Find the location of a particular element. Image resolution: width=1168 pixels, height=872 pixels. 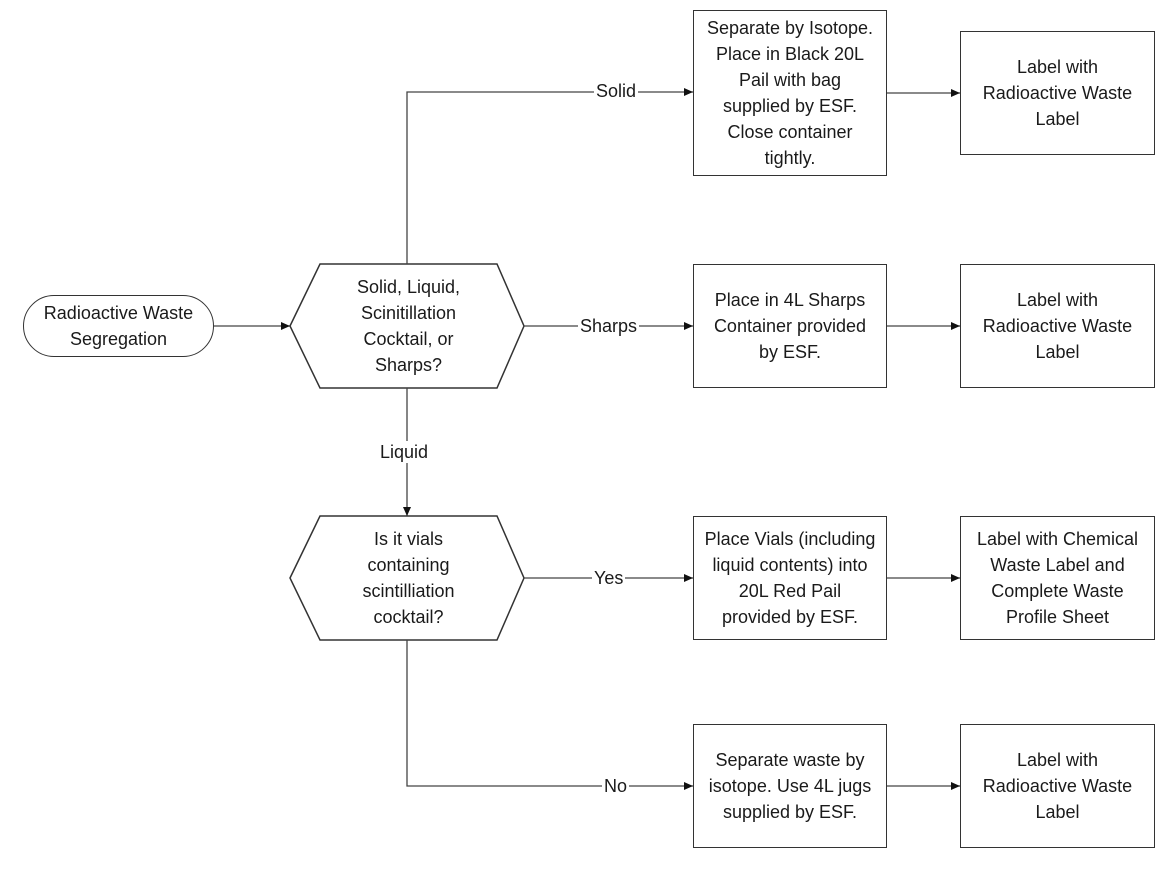

start-label: Radioactive Waste Segregation is located at coordinates (118, 326).